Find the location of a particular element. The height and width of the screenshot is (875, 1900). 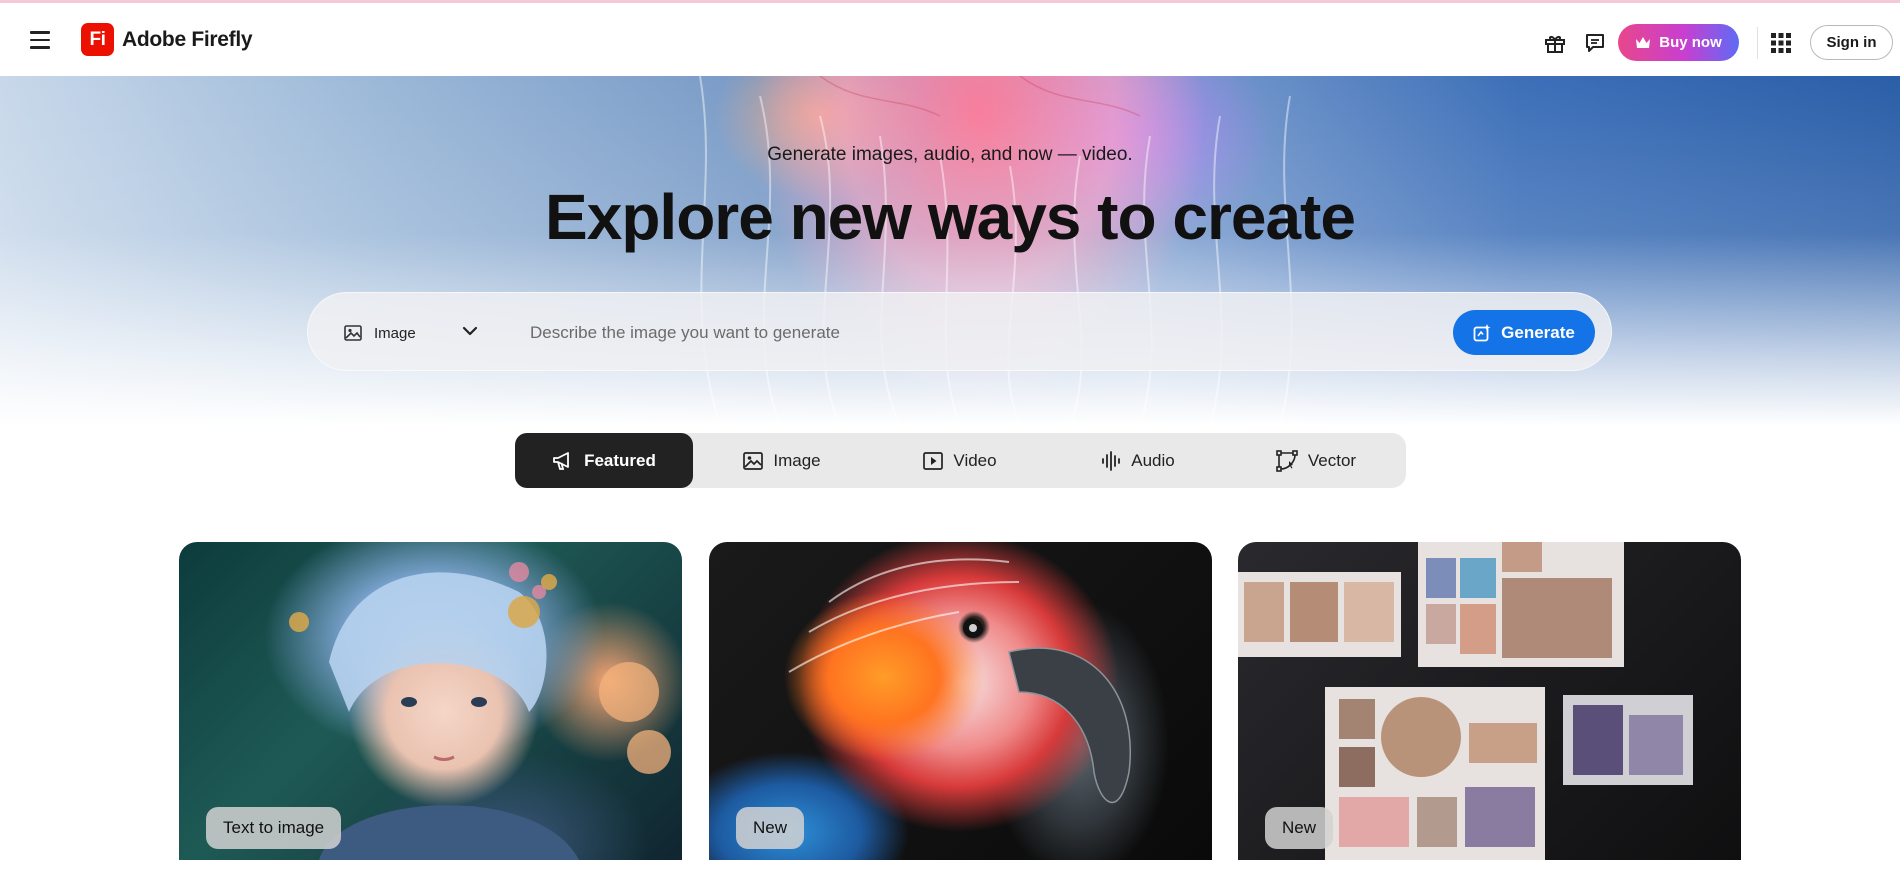

tab-audio: Audio is located at coordinates (1138, 460).